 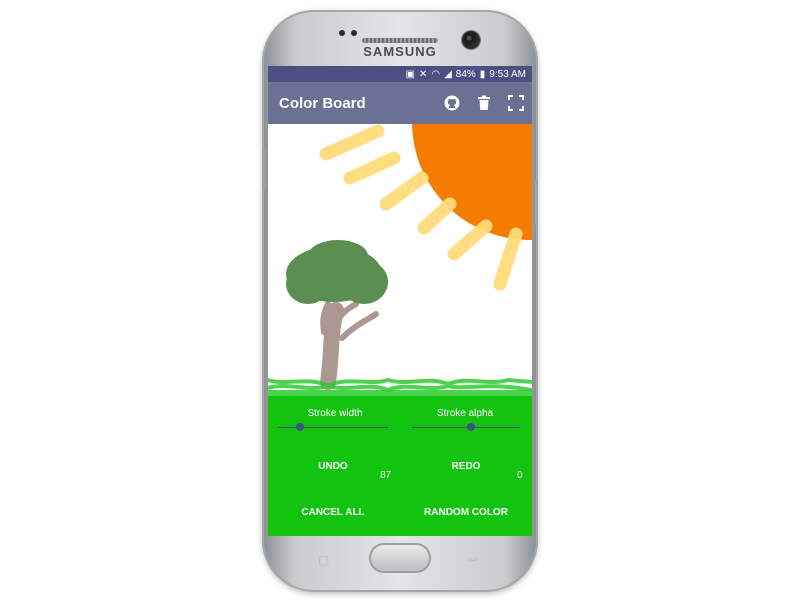 I want to click on notification-icon: ▣, so click(x=410, y=74).